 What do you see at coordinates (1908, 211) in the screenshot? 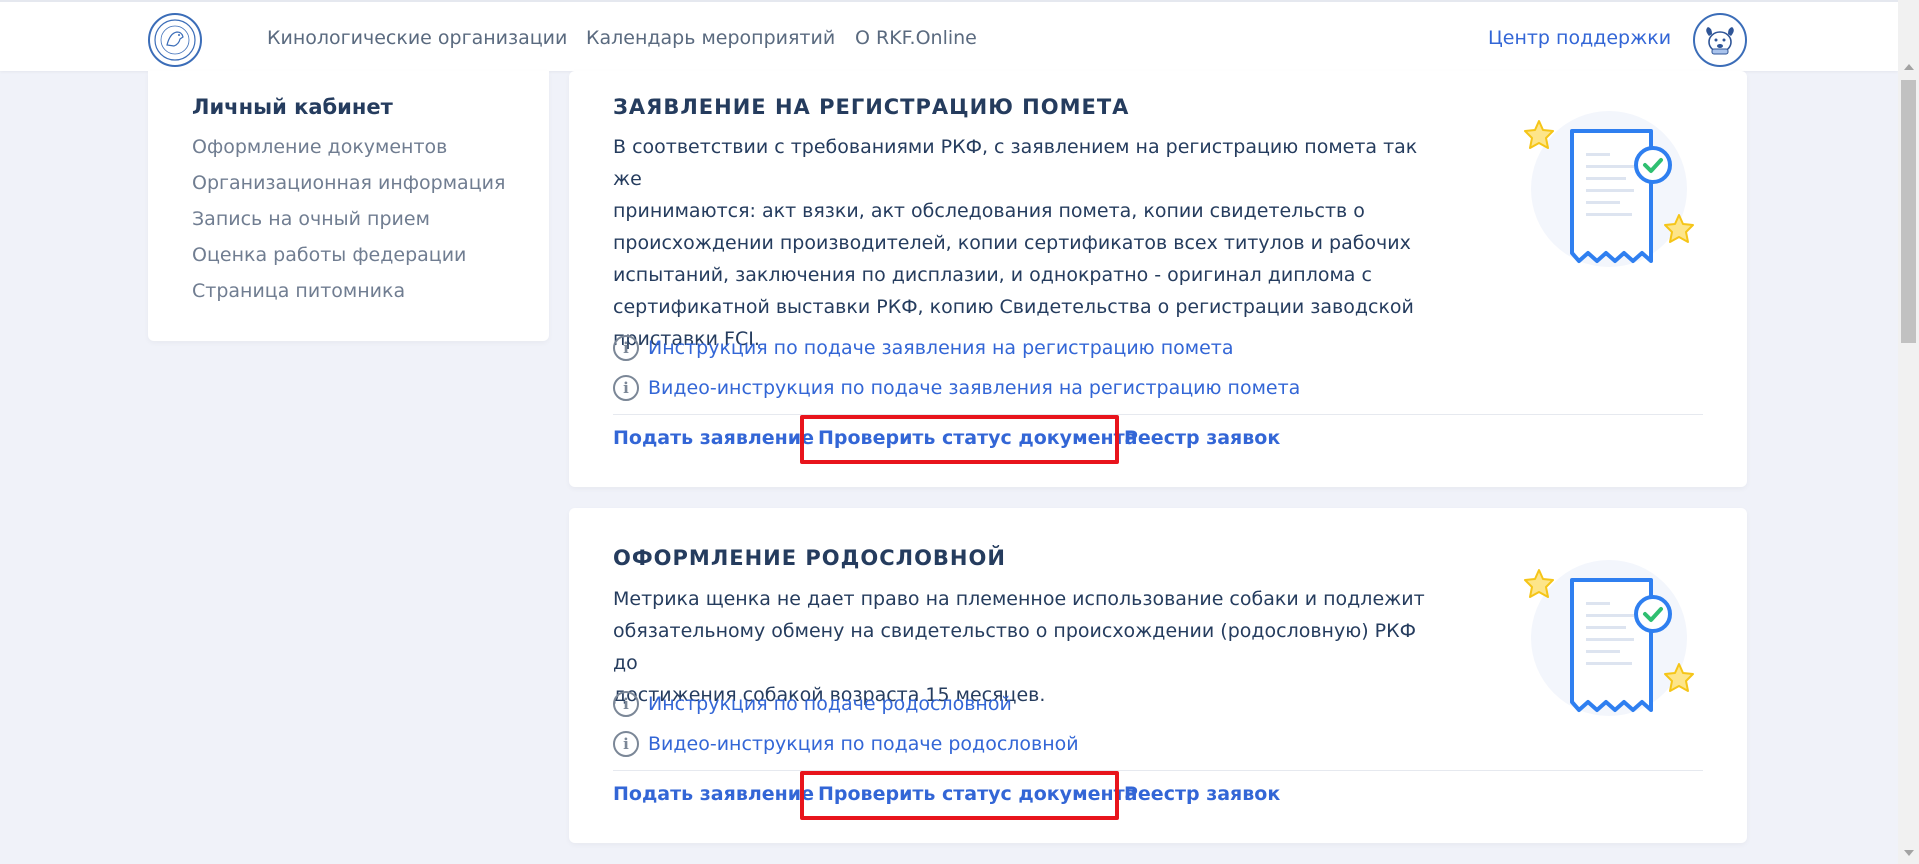
I see `scroll-thumb` at bounding box center [1908, 211].